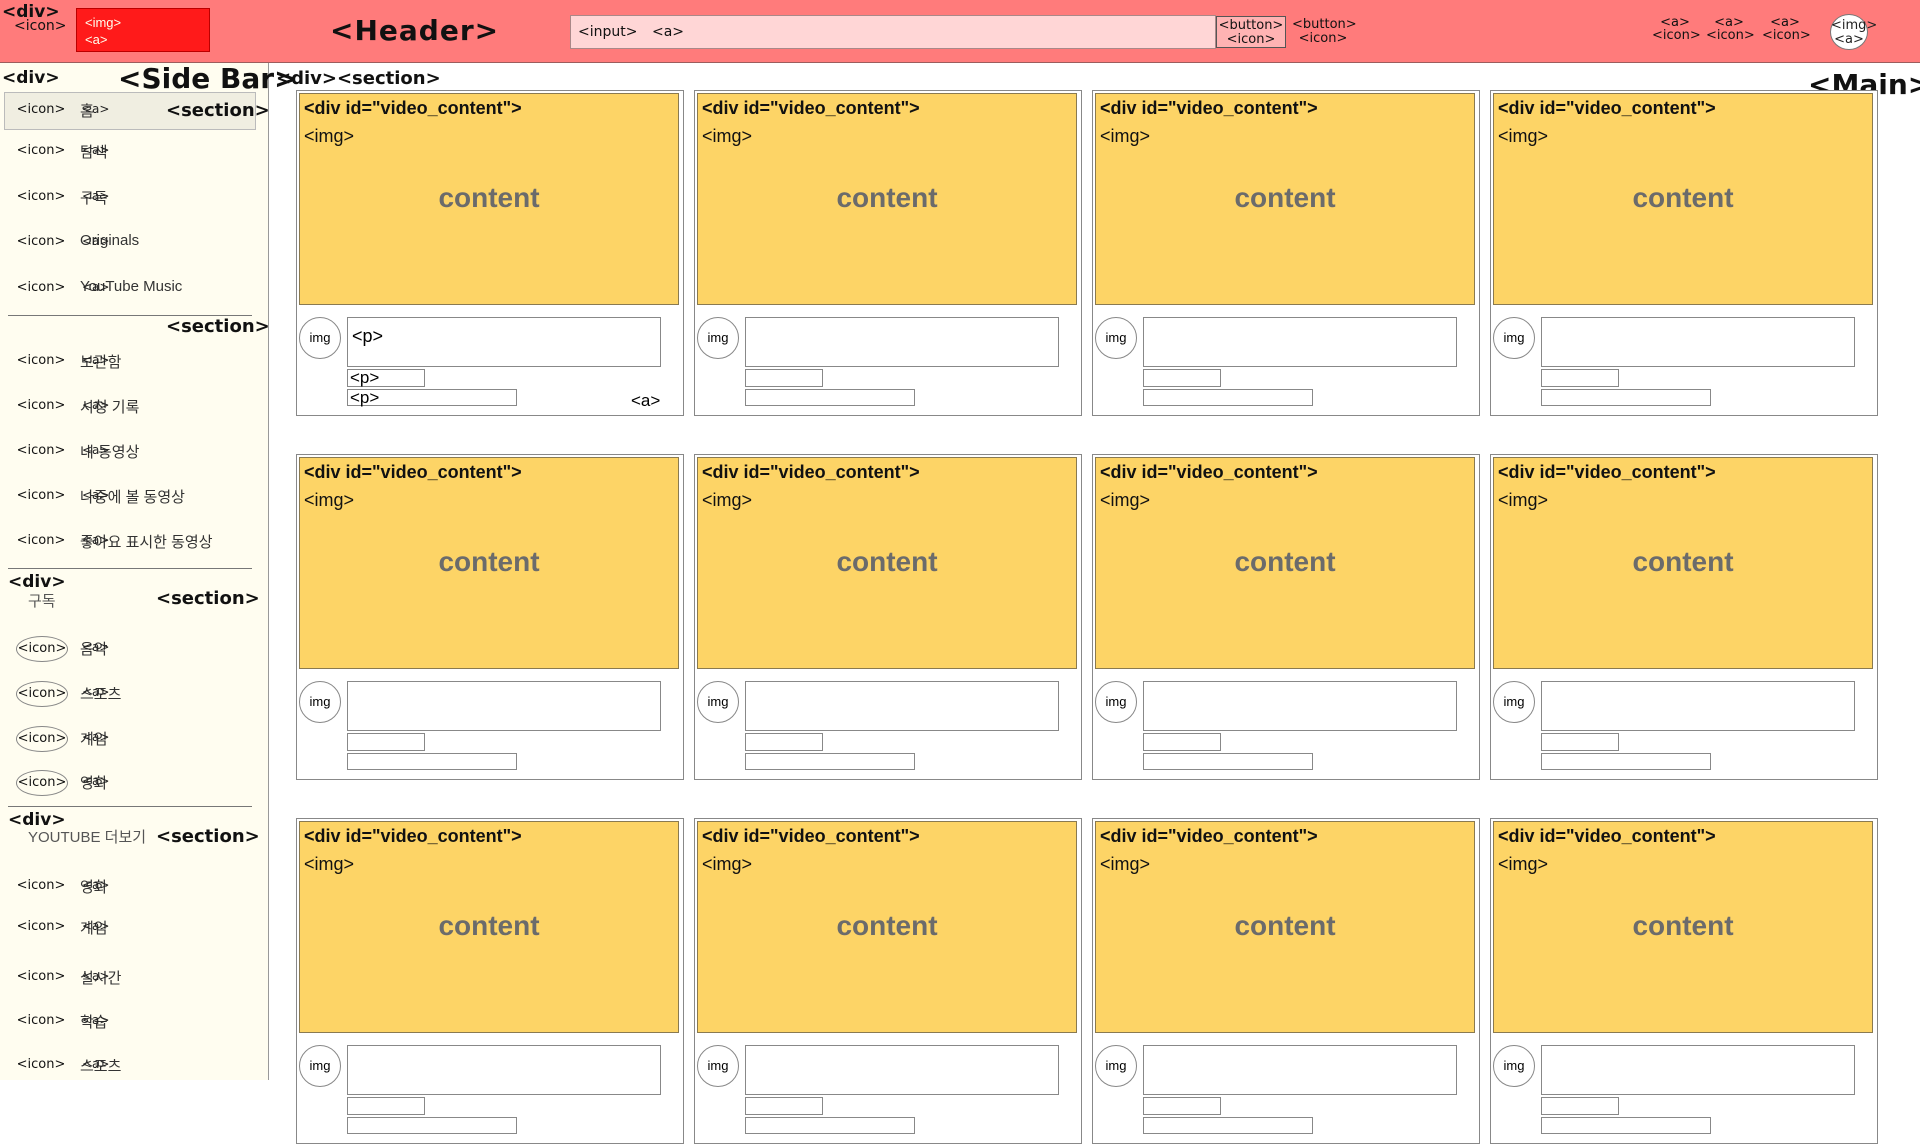 The image size is (1920, 1144). Describe the element at coordinates (1523, 864) in the screenshot. I see `thumbnail-img-tag: <img>` at that location.